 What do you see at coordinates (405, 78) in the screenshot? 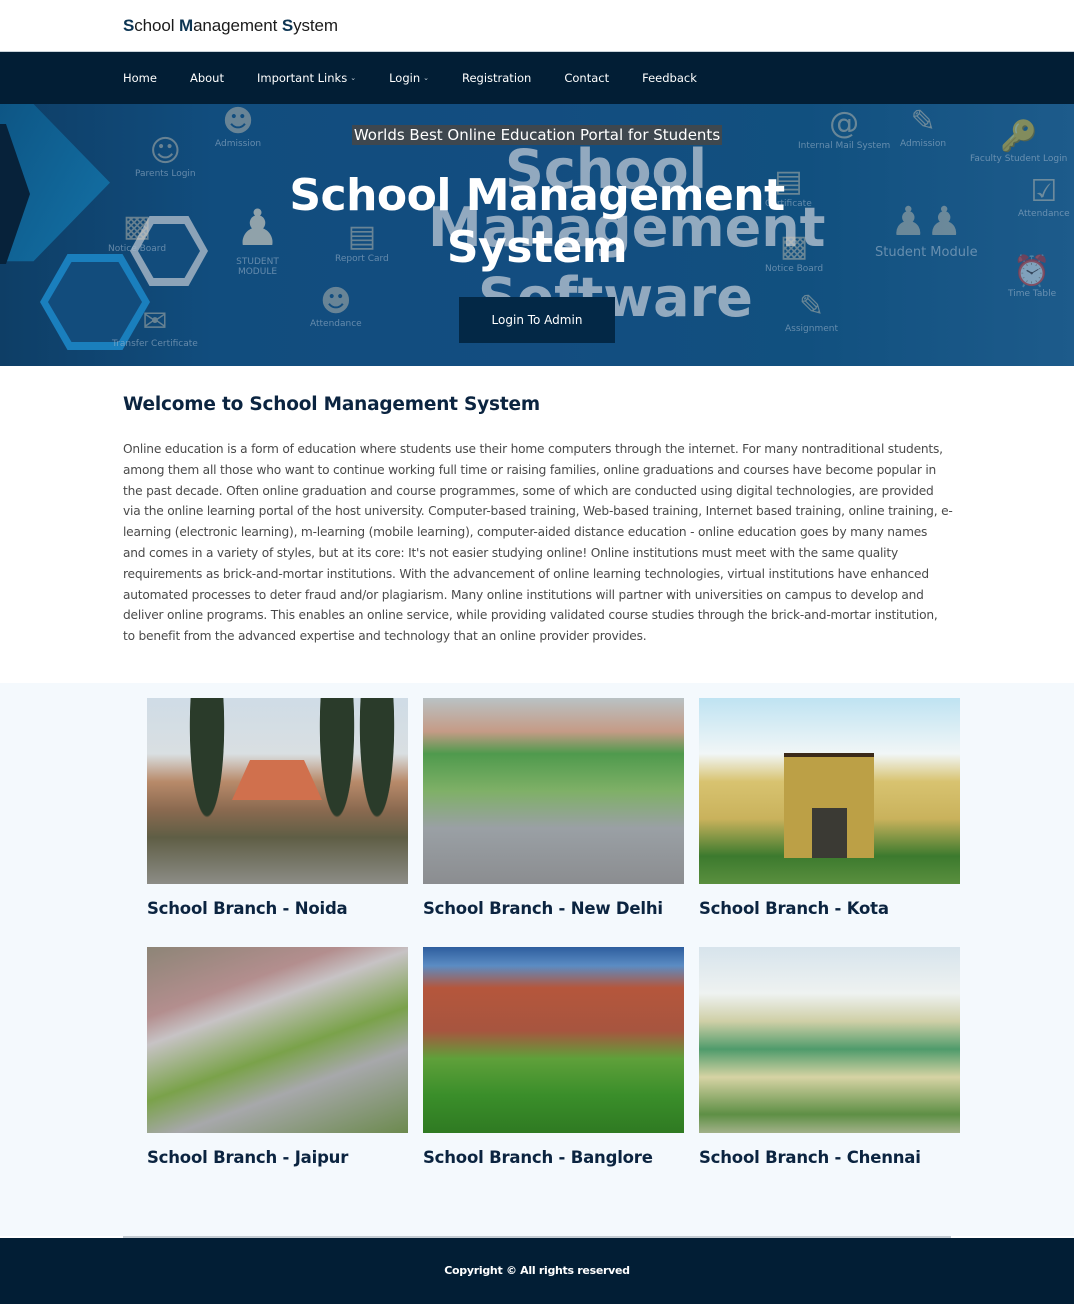
I see `nav-label: Login` at bounding box center [405, 78].